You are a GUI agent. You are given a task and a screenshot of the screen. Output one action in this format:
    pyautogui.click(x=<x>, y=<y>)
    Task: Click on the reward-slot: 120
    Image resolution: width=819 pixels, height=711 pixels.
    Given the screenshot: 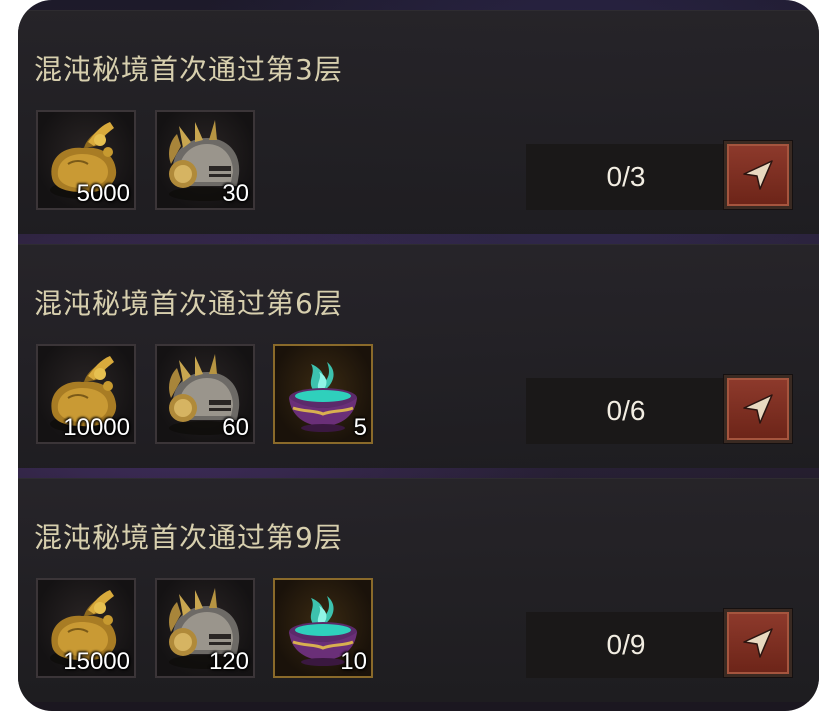 What is the action you would take?
    pyautogui.click(x=205, y=628)
    